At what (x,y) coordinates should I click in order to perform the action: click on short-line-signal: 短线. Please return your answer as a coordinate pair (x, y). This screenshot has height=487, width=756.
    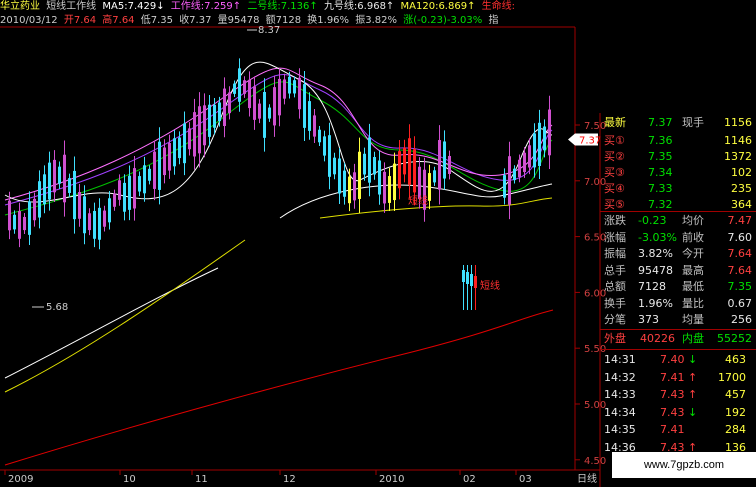
    Looking at the image, I should click on (418, 200).